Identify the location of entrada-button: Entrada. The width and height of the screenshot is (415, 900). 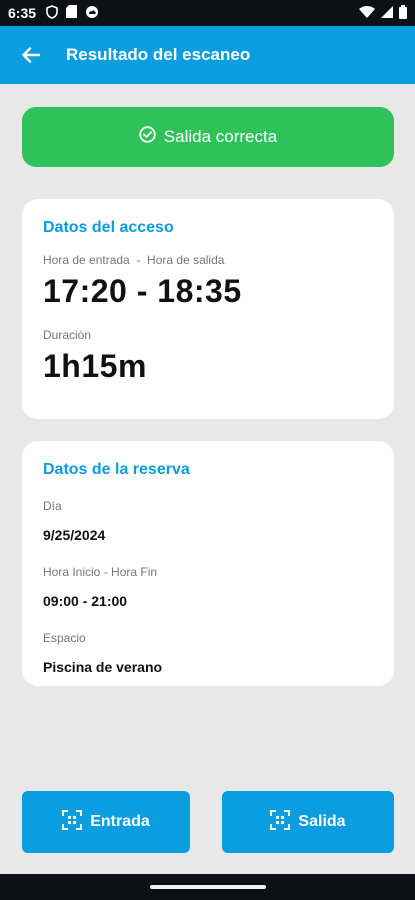
(106, 822).